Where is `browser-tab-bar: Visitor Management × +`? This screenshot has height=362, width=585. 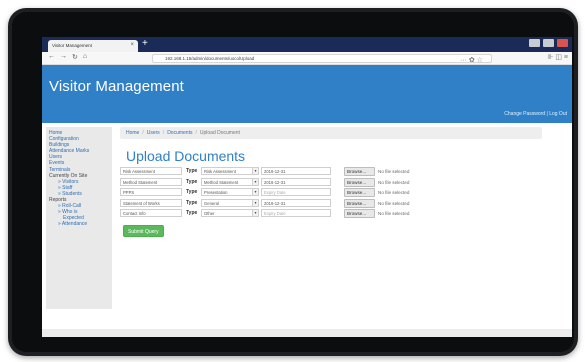 browser-tab-bar: Visitor Management × + is located at coordinates (307, 44).